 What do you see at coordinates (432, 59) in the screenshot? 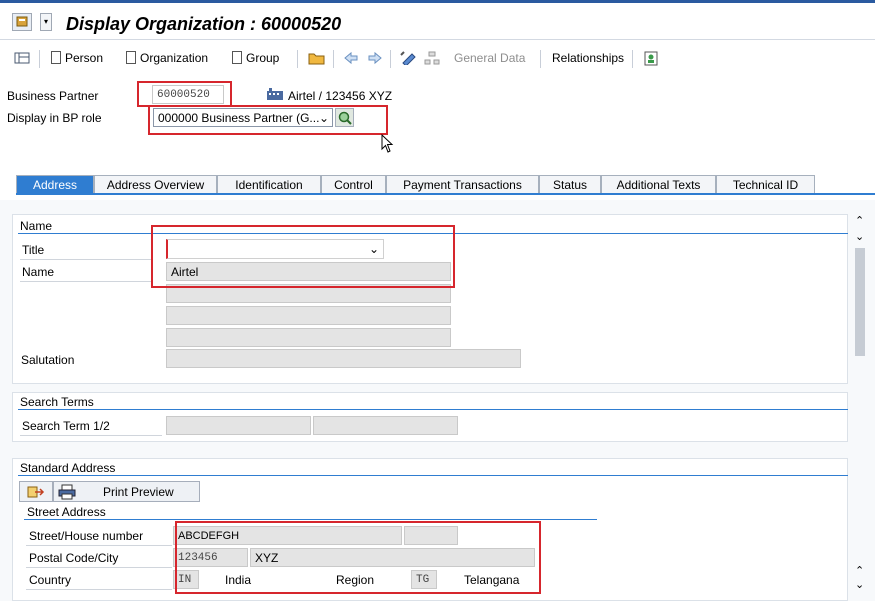
I see `hierarchy-icon` at bounding box center [432, 59].